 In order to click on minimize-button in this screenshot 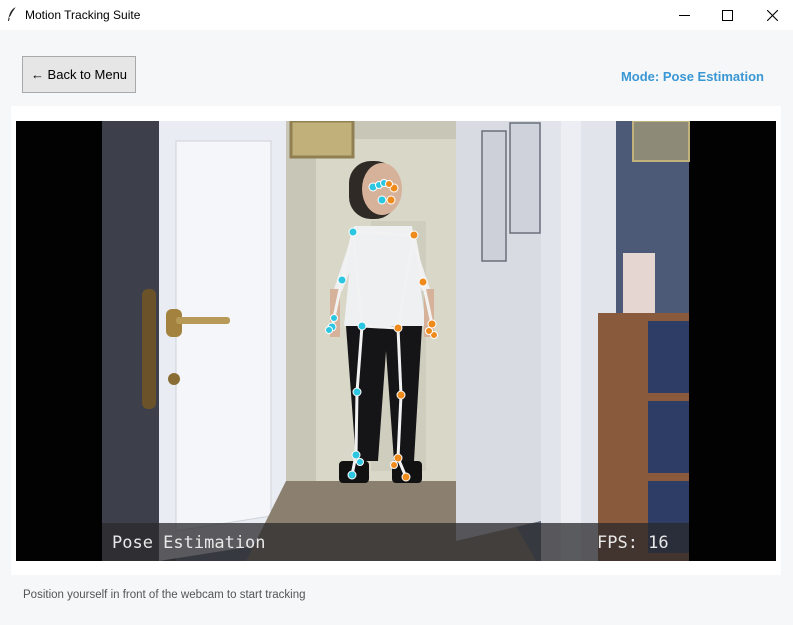, I will do `click(684, 15)`.